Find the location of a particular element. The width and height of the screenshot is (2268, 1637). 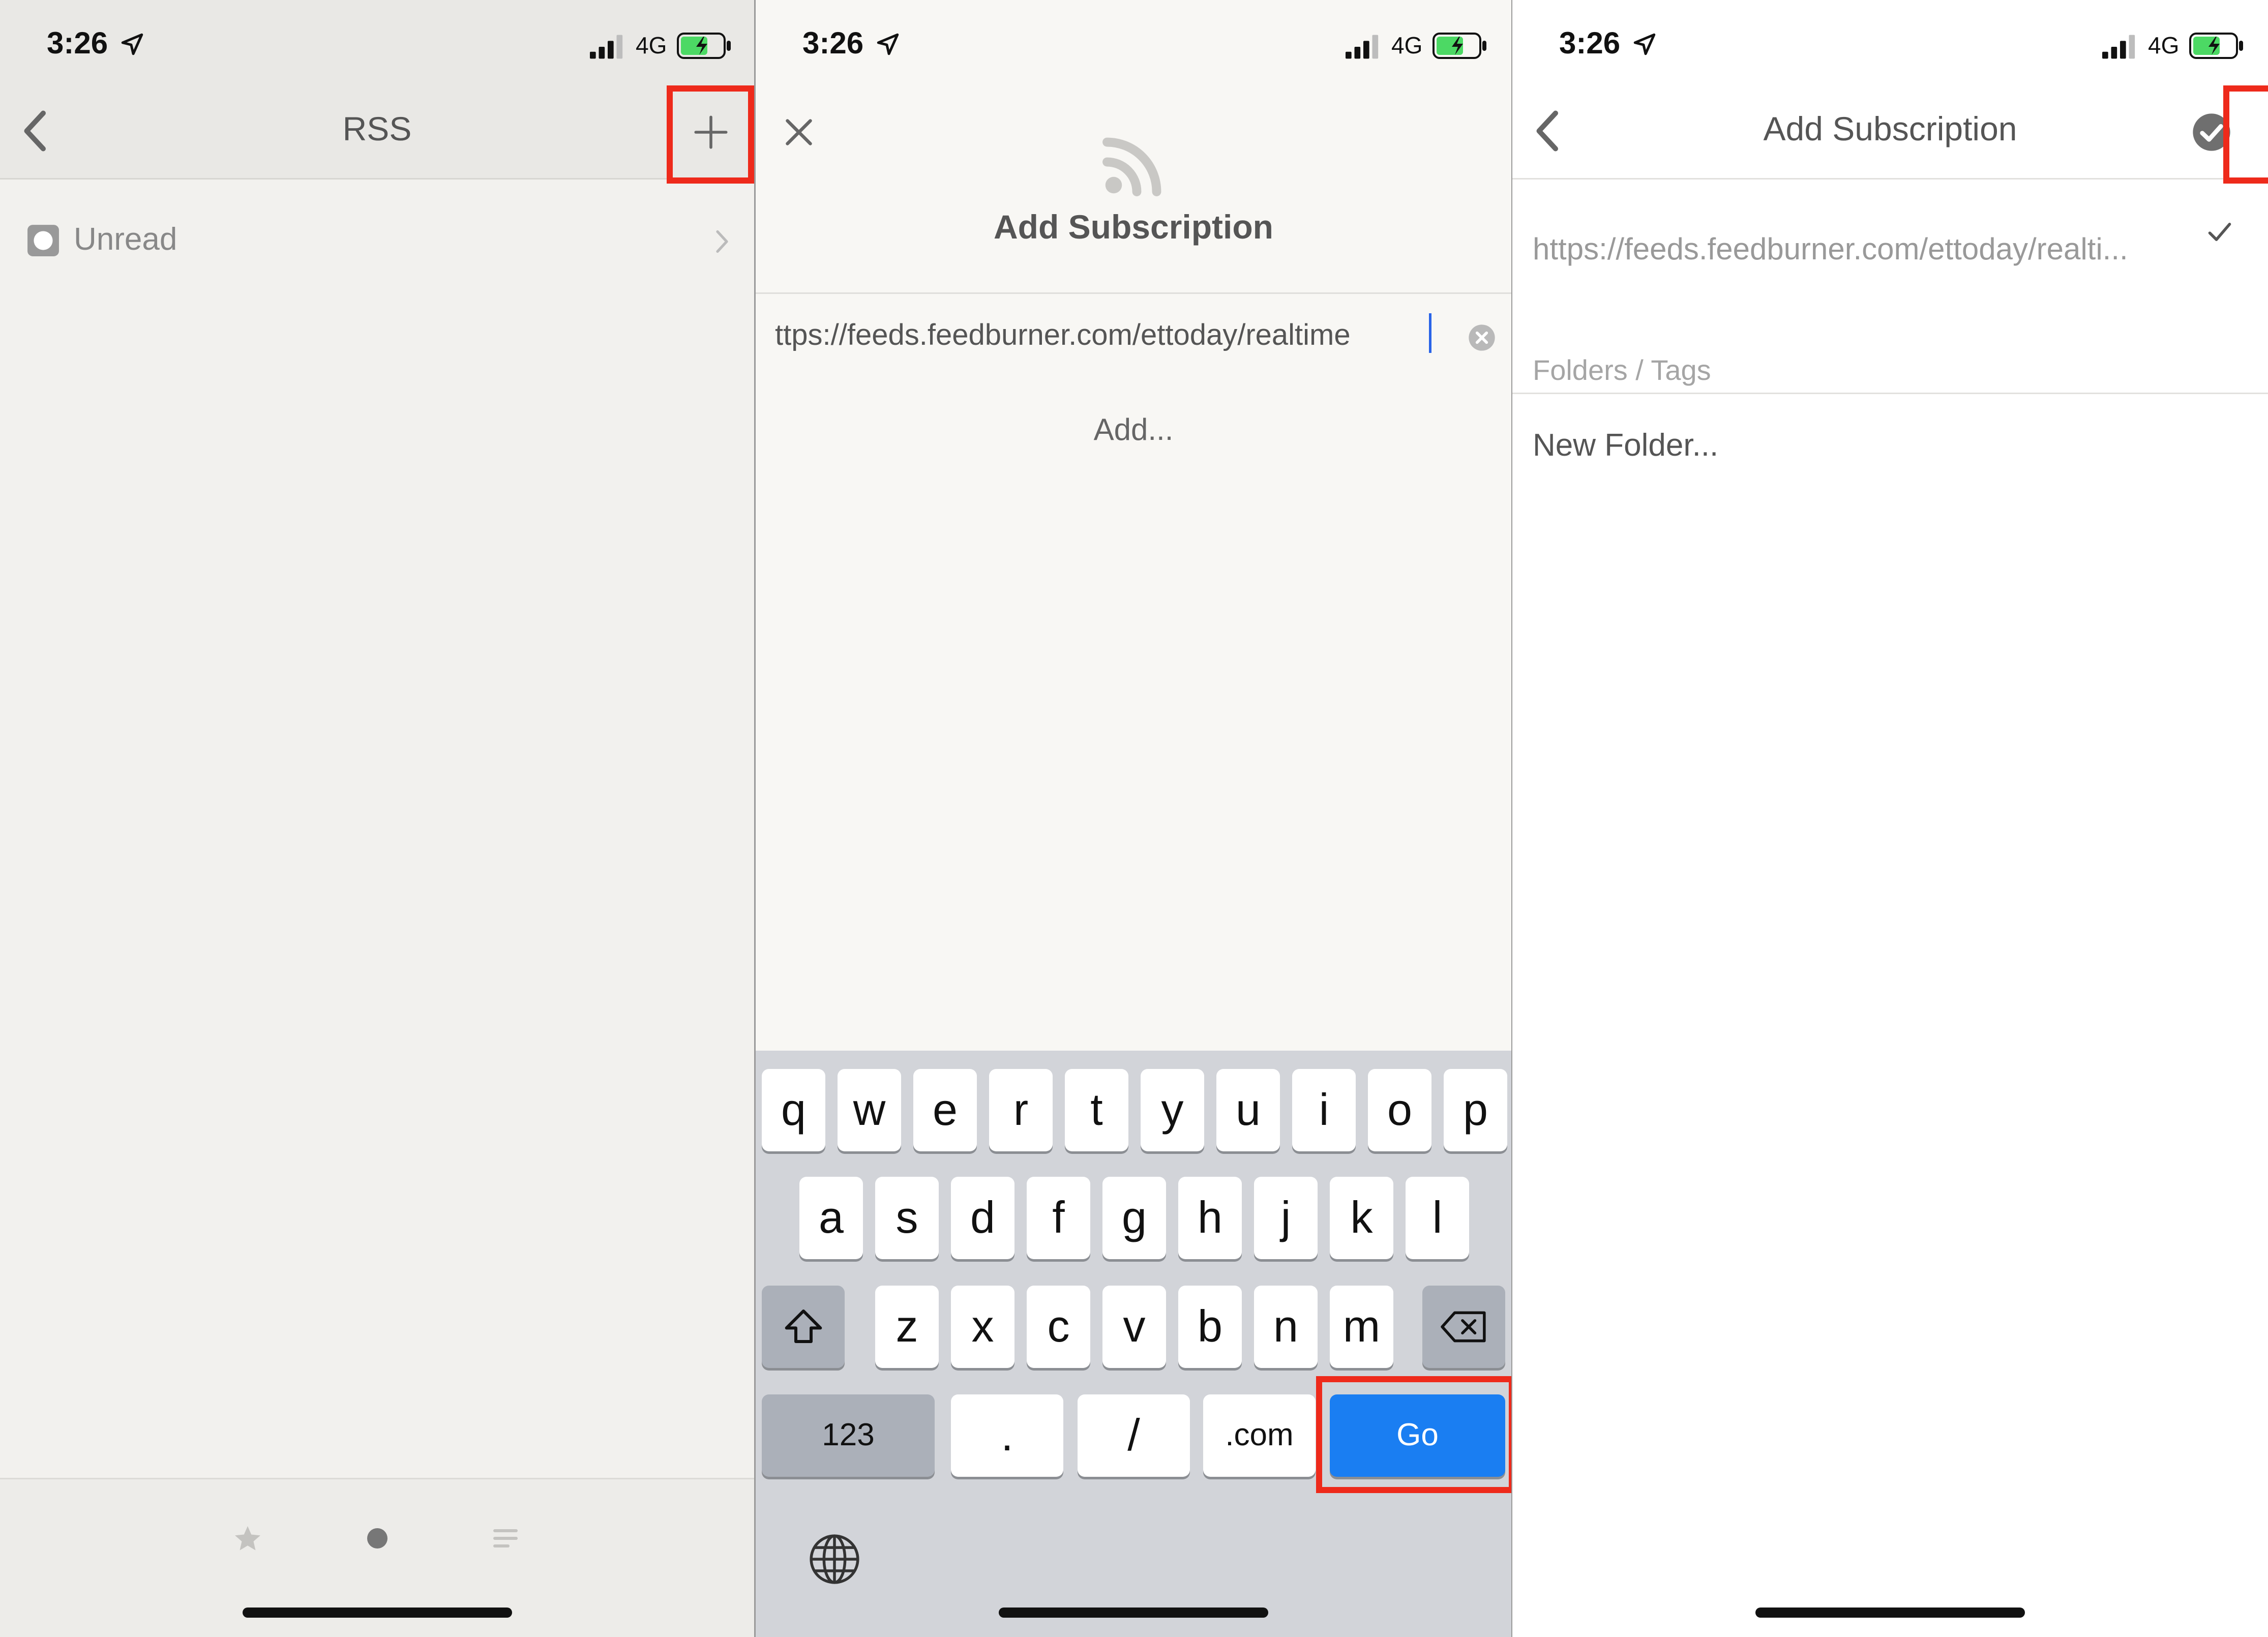

key-h: h is located at coordinates (1210, 1218).